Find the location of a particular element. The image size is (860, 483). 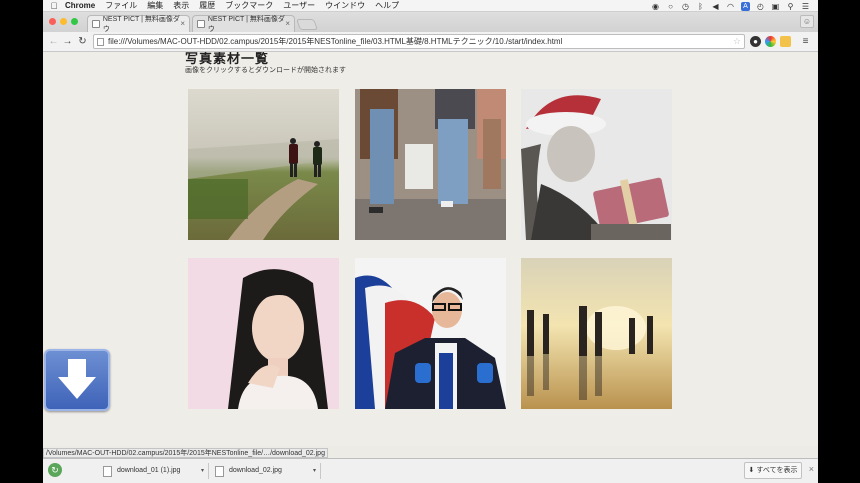

wifi-icon: ◠ is located at coordinates (730, 6).